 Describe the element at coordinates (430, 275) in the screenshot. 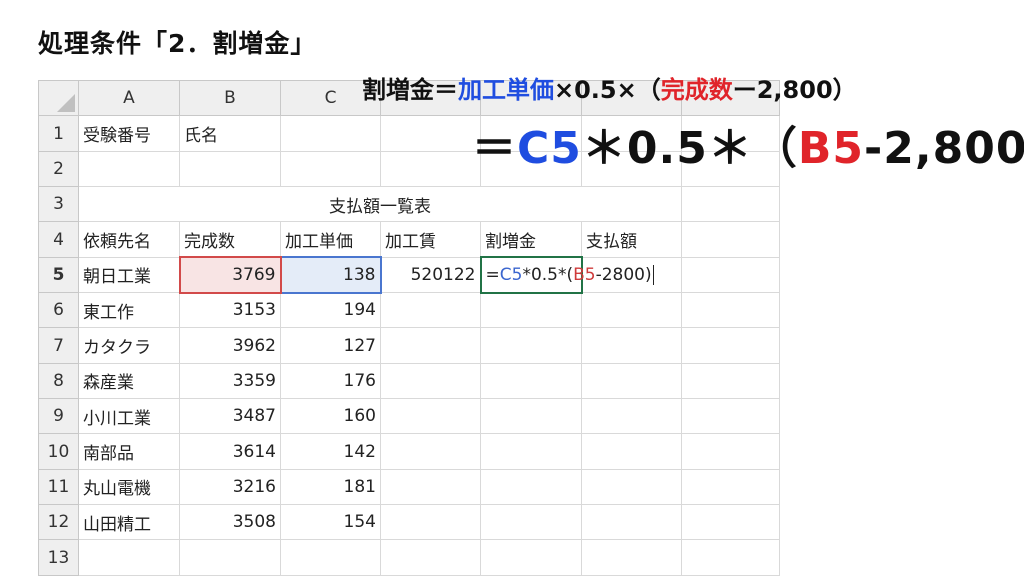

I see `cell-d5: 520122` at that location.